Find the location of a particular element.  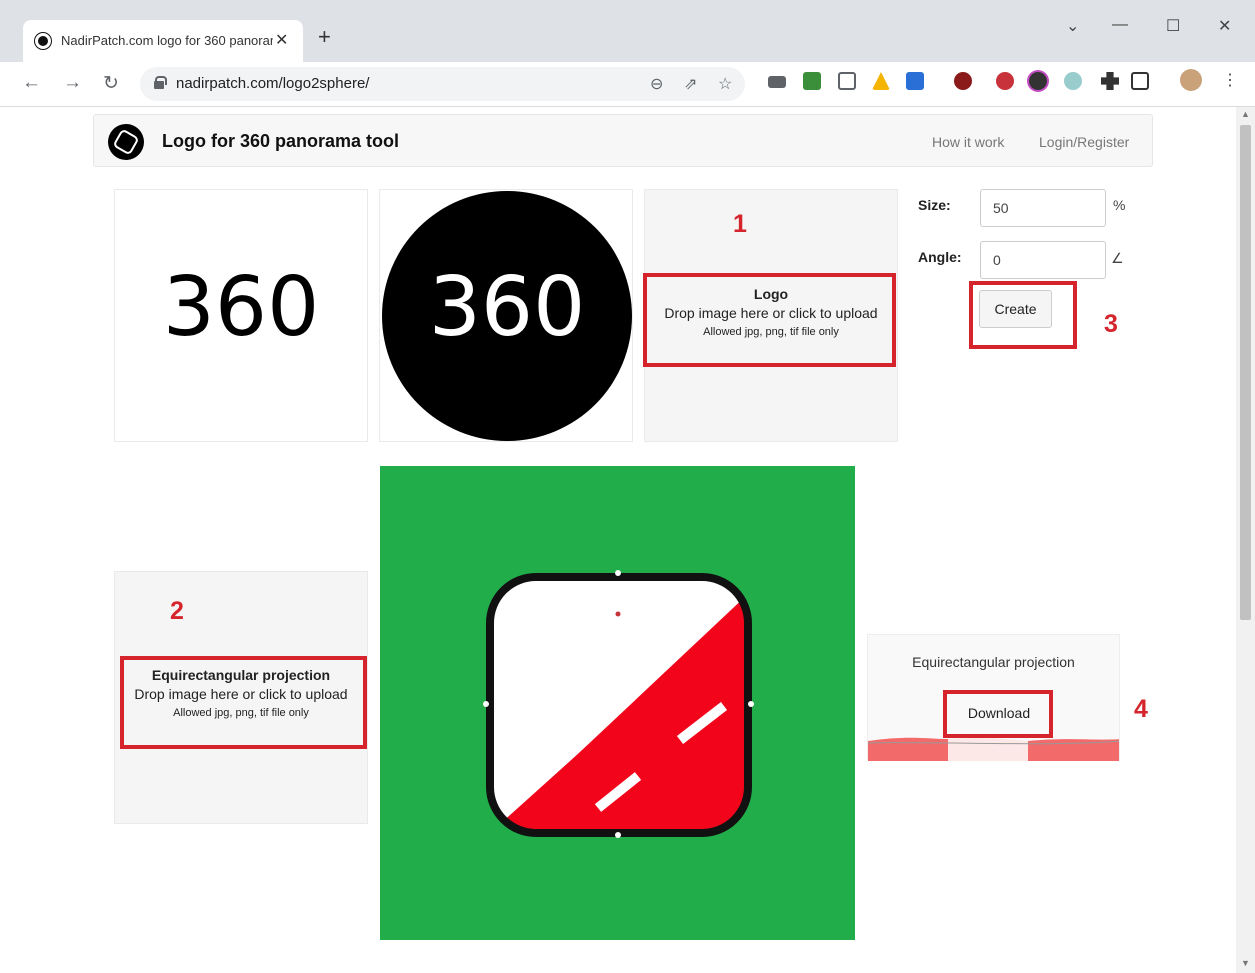

angle-input is located at coordinates (1043, 260).